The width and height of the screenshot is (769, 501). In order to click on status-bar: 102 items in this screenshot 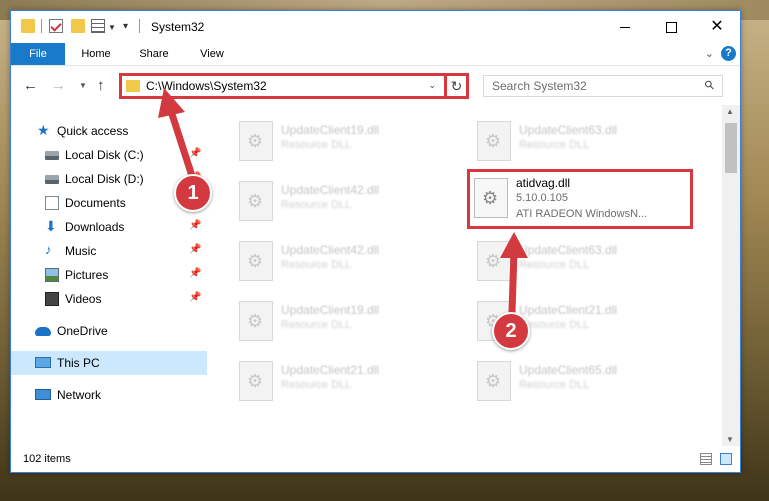, I will do `click(375, 459)`.